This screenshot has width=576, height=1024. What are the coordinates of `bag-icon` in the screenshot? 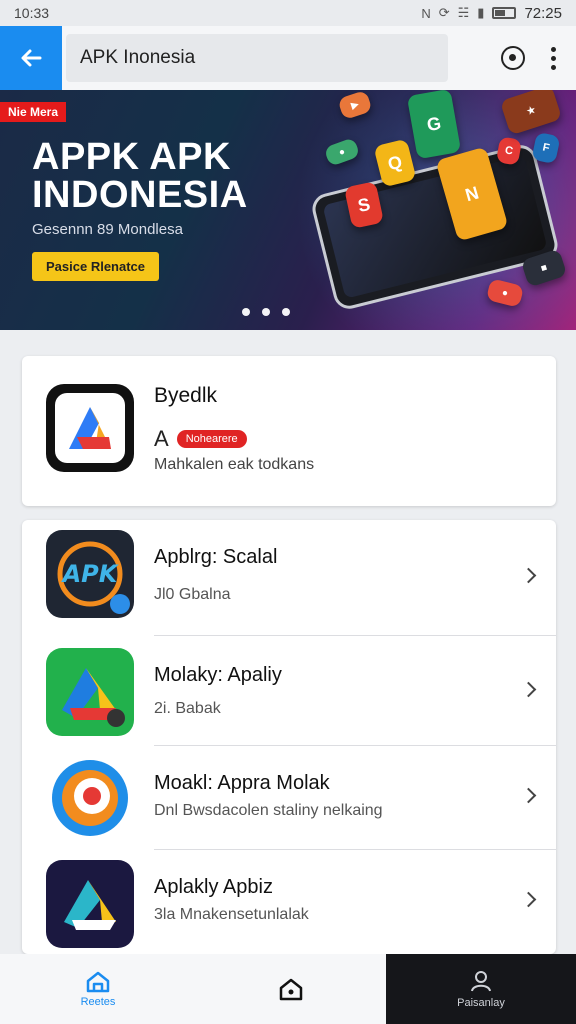 It's located at (291, 989).